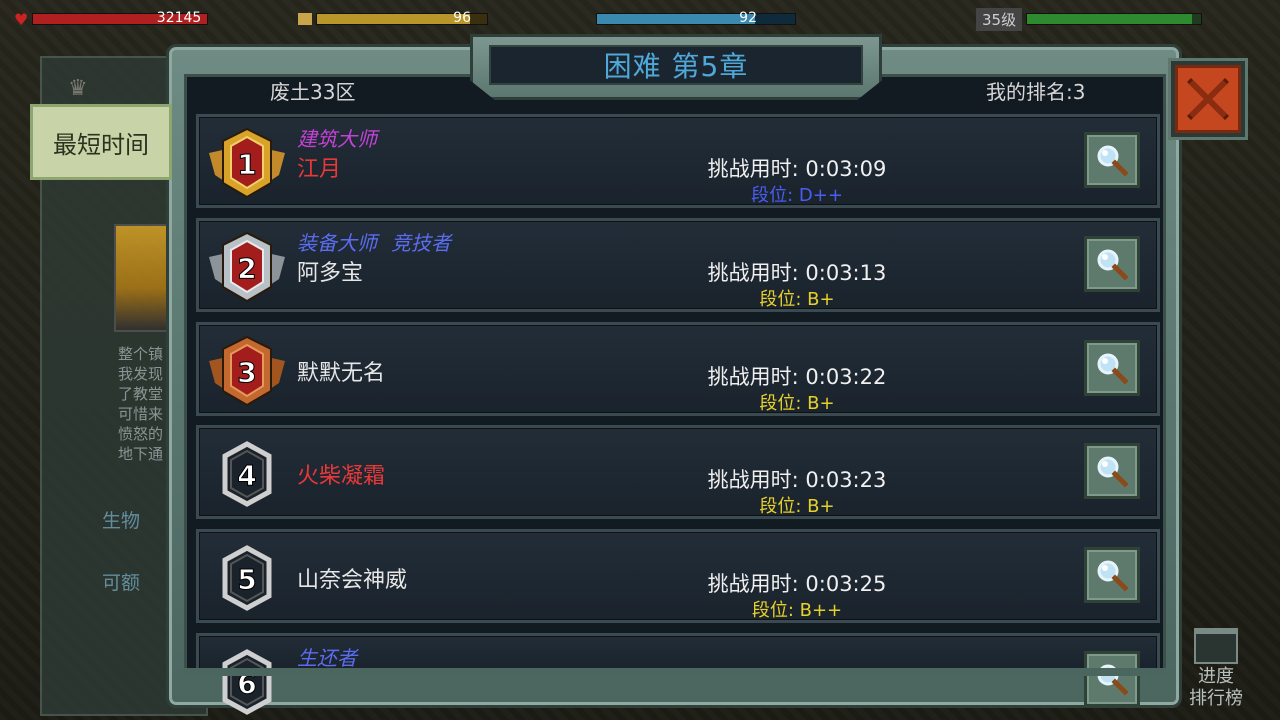 This screenshot has width=1280, height=720. What do you see at coordinates (313, 92) in the screenshot?
I see `server-name: 废土33区` at bounding box center [313, 92].